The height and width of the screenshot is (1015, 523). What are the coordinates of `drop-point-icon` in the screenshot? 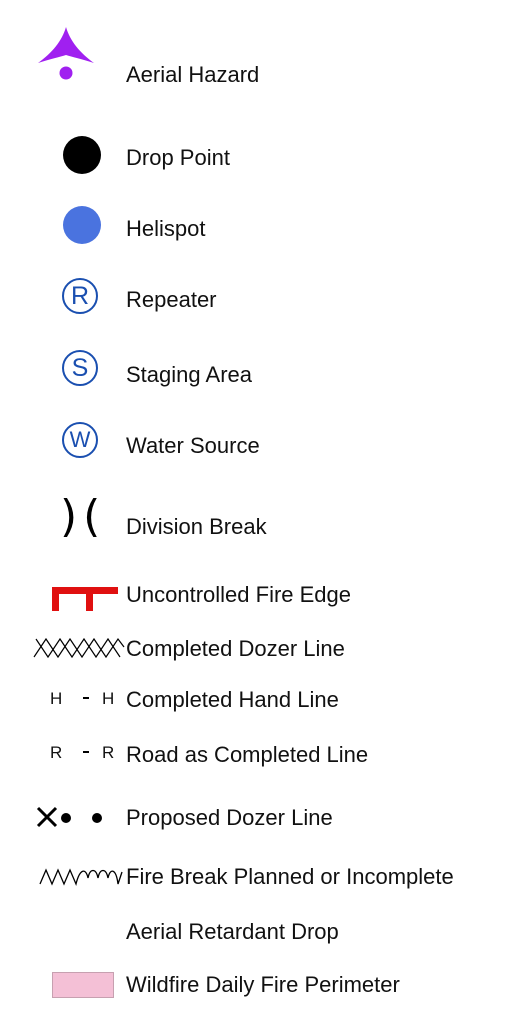 It's located at (82, 155).